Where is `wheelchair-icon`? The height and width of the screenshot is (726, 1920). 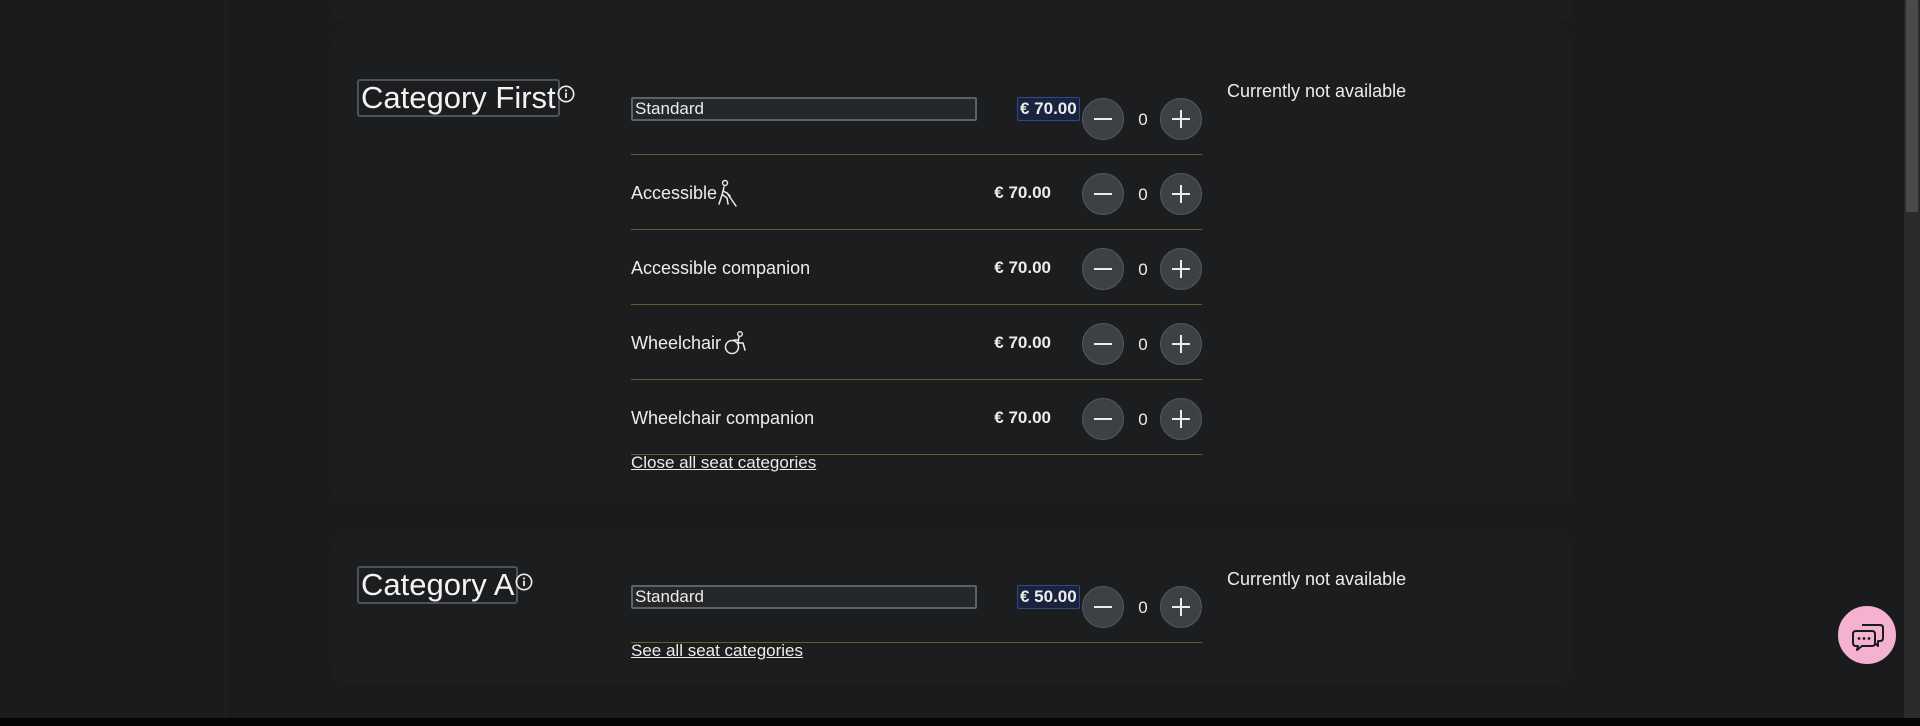
wheelchair-icon is located at coordinates (735, 343).